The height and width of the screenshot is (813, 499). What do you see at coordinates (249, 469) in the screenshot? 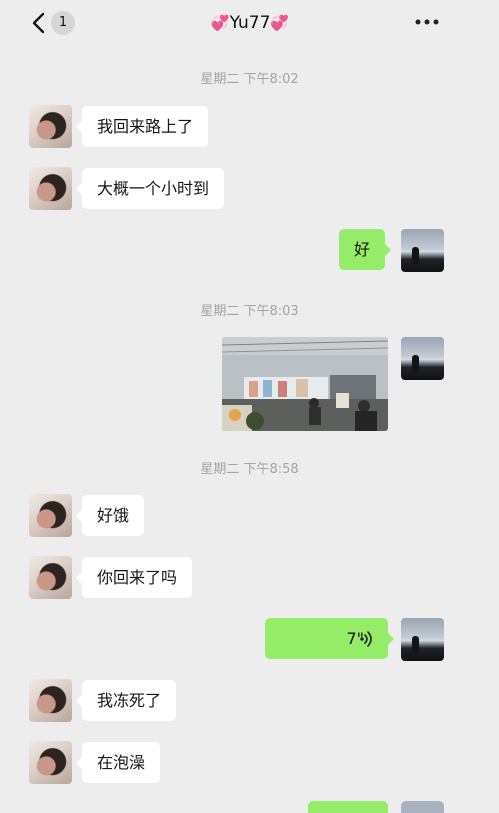
I see `timestamp: 星期二 下午8:58` at bounding box center [249, 469].